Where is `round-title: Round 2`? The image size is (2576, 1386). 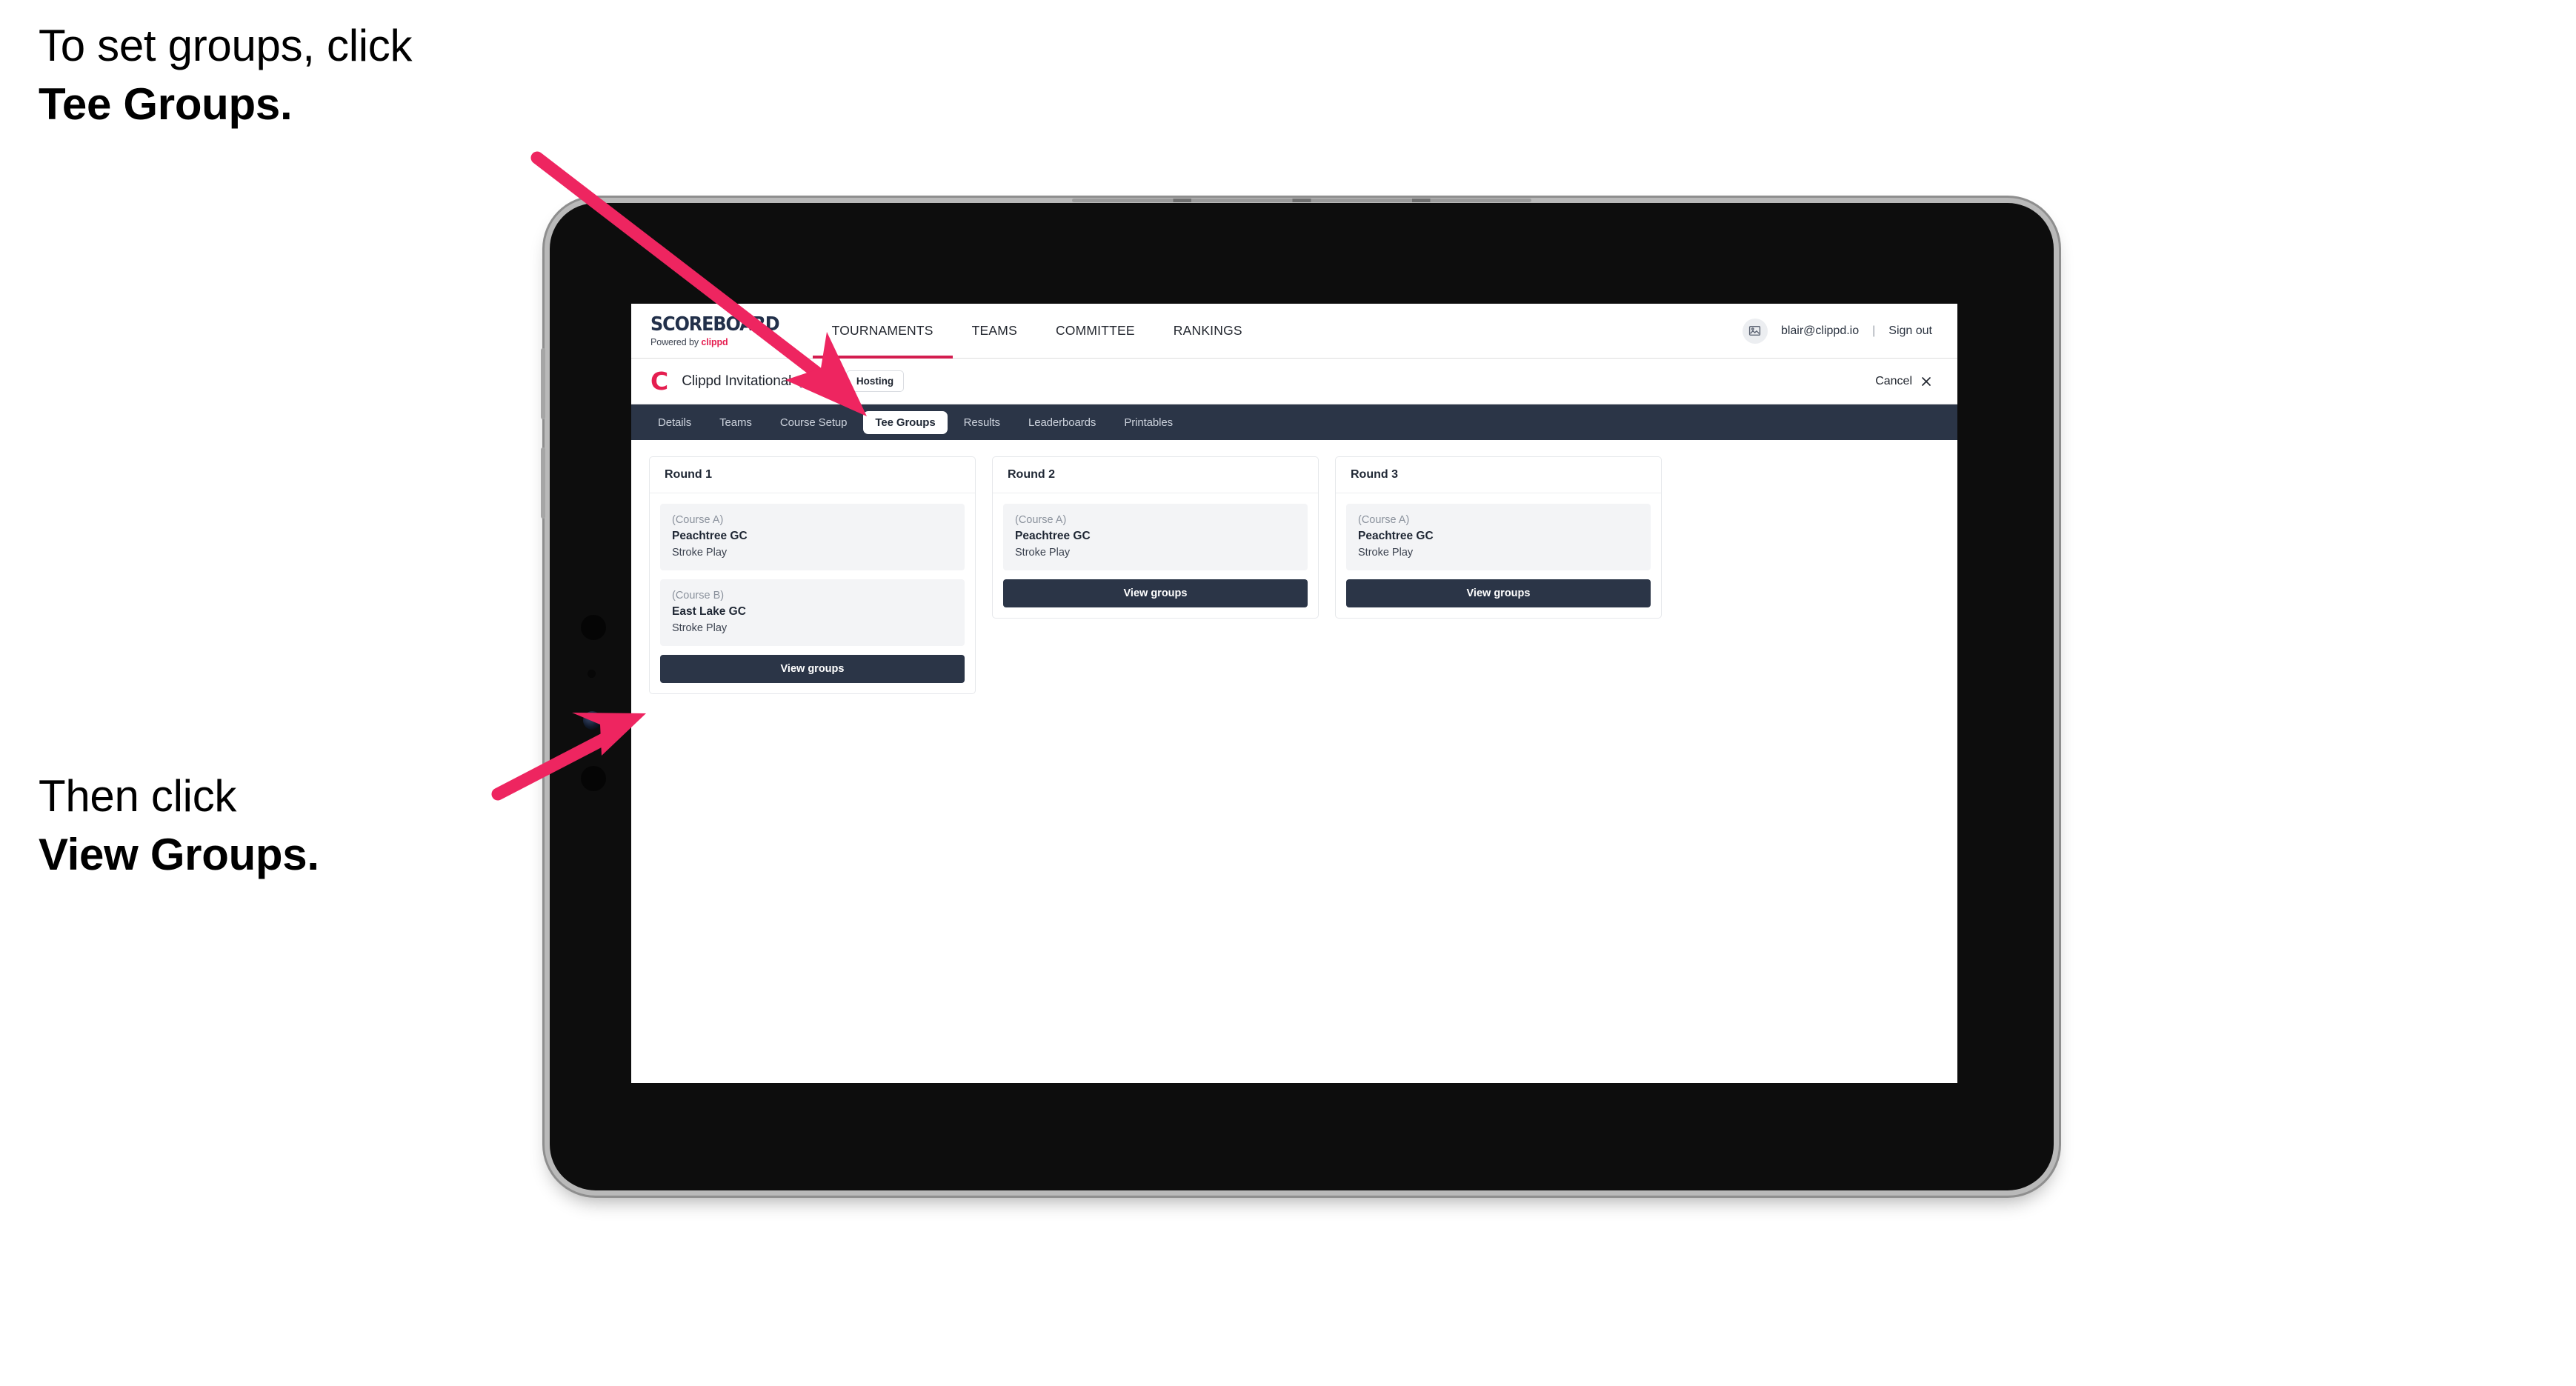 round-title: Round 2 is located at coordinates (1155, 475).